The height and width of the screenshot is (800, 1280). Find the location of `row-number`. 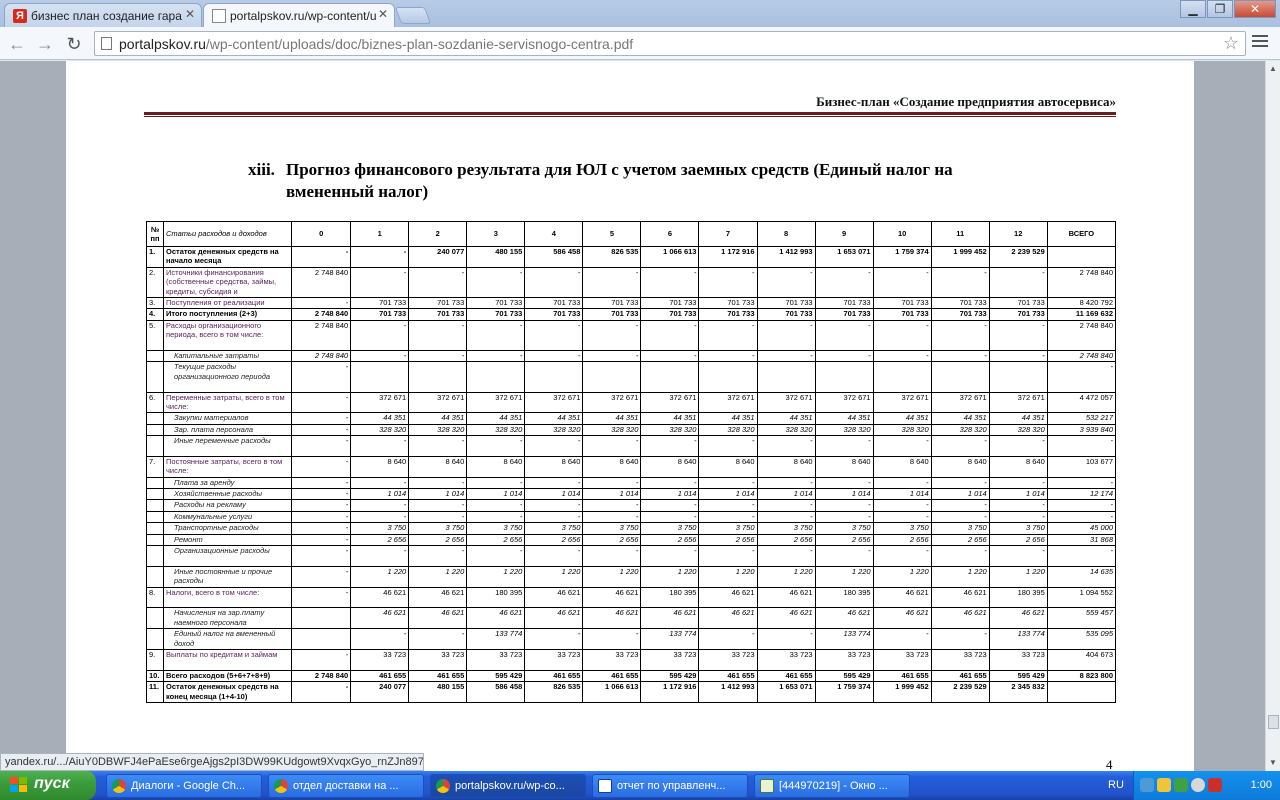

row-number is located at coordinates (155, 639).